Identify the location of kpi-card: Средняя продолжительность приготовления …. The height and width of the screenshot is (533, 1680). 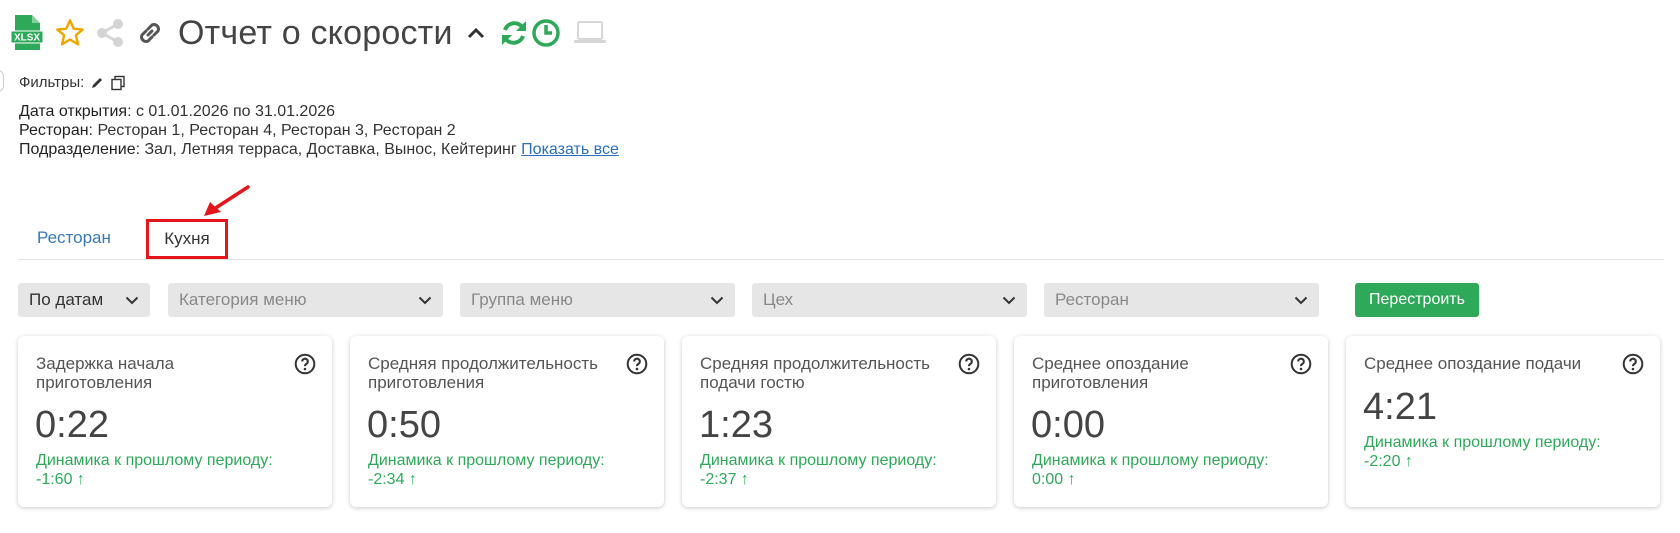
(507, 421).